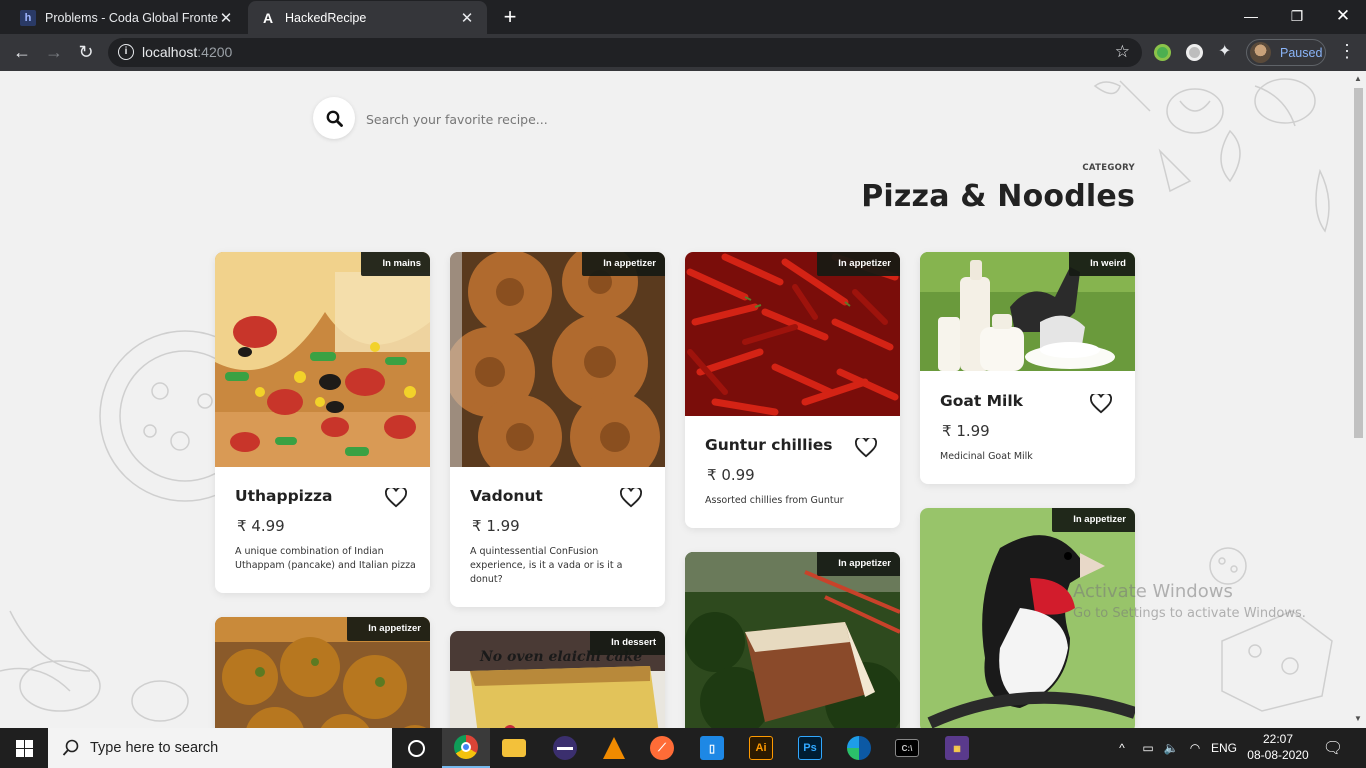 Image resolution: width=1366 pixels, height=768 pixels. I want to click on address-url: localhost:4200, so click(187, 52).